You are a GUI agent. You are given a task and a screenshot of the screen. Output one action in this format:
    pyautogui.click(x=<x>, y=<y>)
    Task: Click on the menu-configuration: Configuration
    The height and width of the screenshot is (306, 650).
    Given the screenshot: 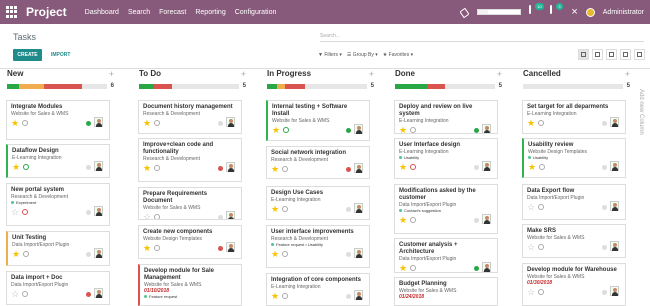 What is the action you would take?
    pyautogui.click(x=256, y=12)
    